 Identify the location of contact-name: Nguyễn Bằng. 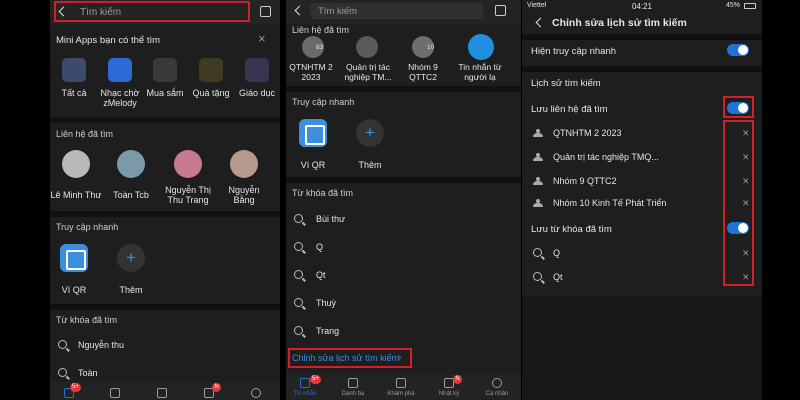
(244, 195).